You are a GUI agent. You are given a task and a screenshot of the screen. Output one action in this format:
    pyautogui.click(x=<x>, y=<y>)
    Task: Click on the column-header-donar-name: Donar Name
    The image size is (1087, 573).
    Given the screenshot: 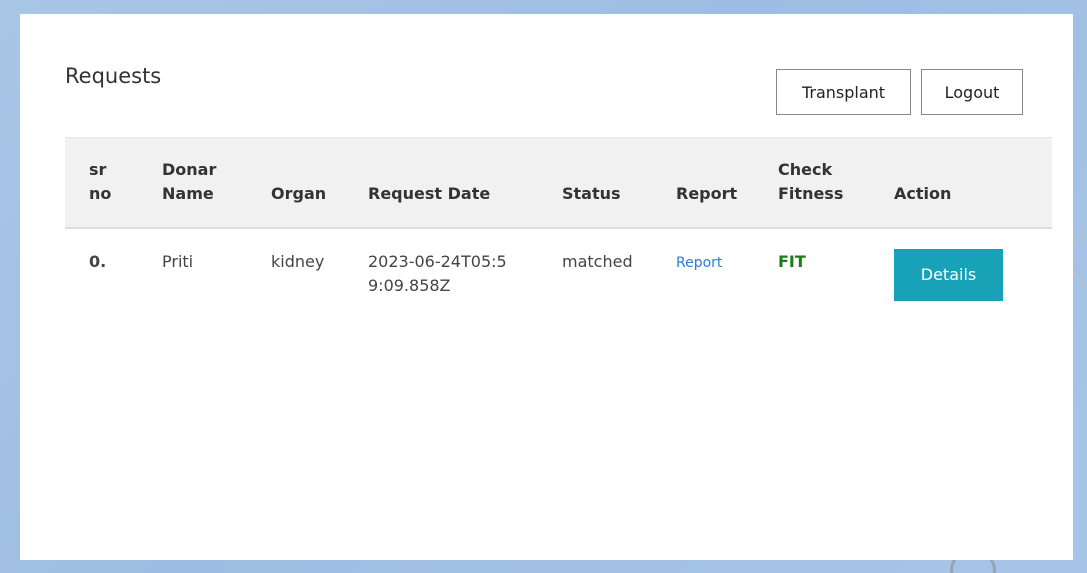 What is the action you would take?
    pyautogui.click(x=216, y=183)
    